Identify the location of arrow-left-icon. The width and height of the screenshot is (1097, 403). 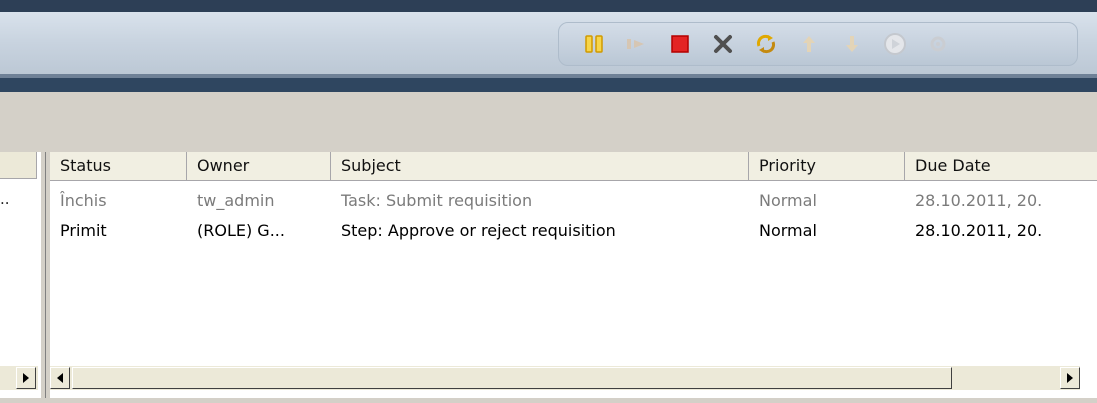
(60, 378).